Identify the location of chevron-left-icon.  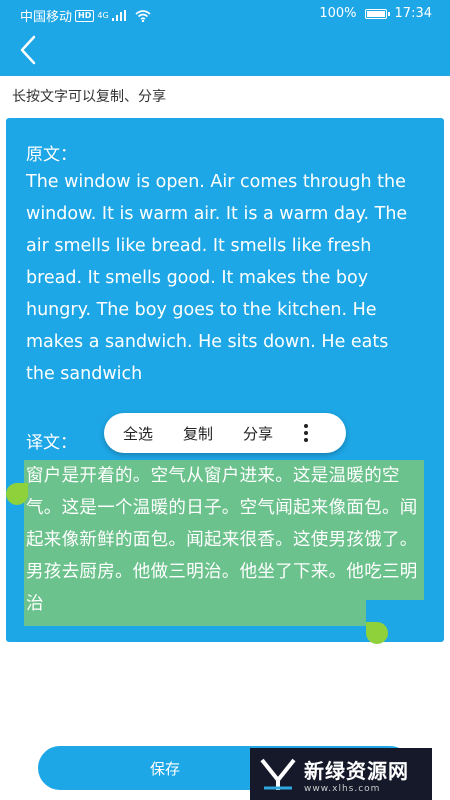
(28, 50).